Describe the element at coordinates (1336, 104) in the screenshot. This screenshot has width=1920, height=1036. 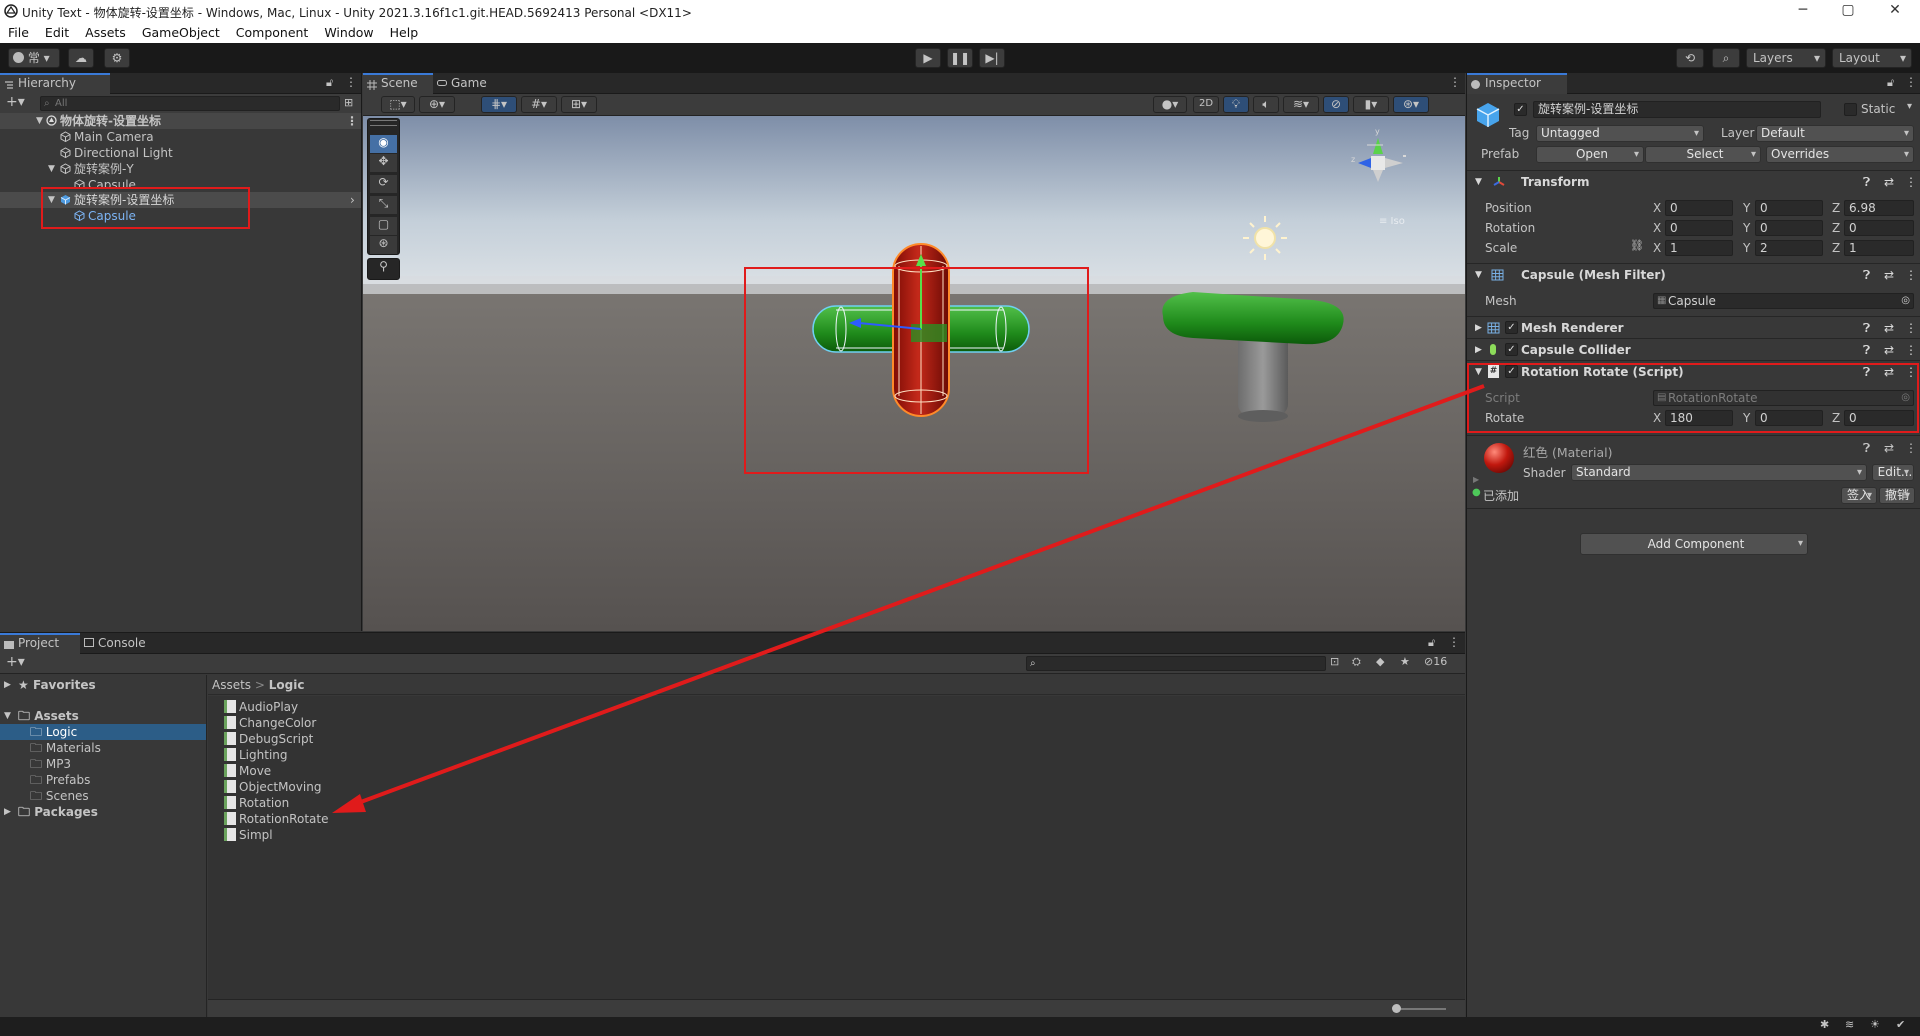
I see `visibility-toggle: ⊘` at that location.